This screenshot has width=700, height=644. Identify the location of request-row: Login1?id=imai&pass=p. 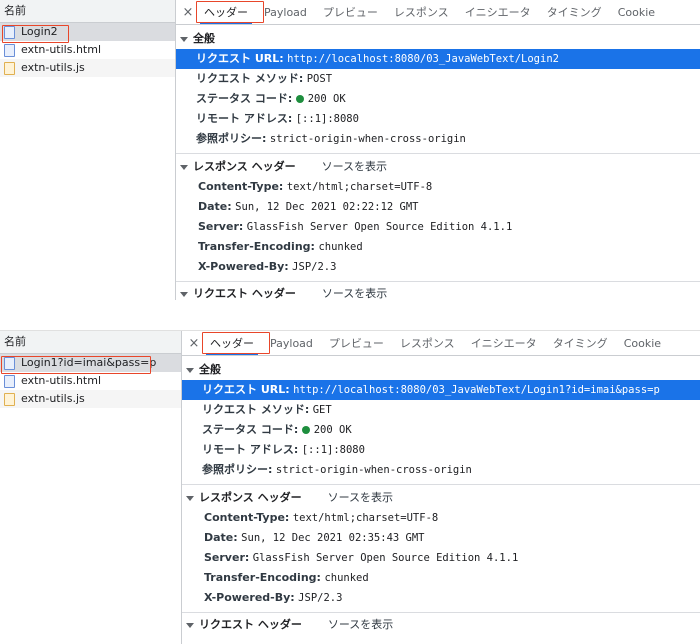
(90, 363).